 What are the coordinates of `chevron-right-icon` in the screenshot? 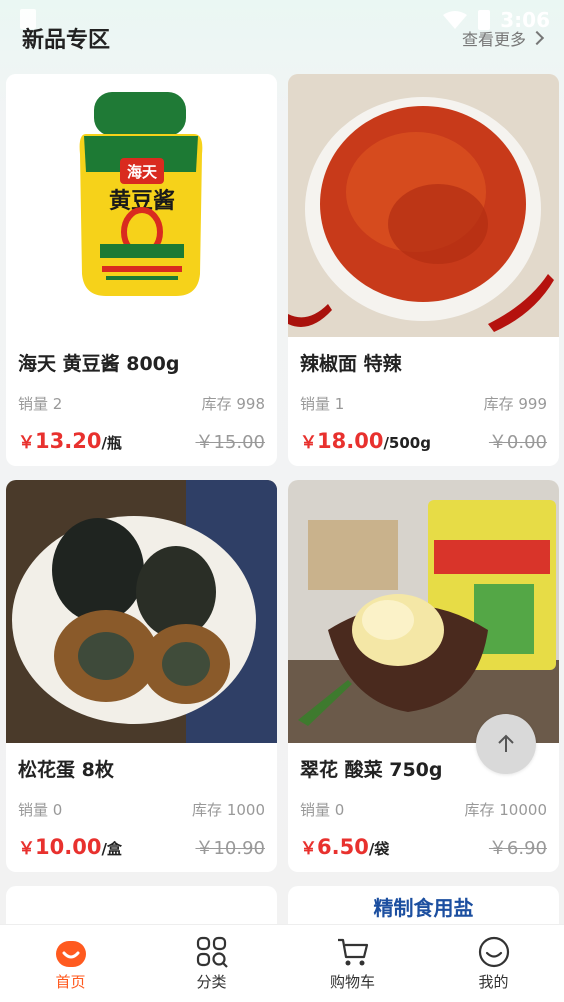 It's located at (537, 38).